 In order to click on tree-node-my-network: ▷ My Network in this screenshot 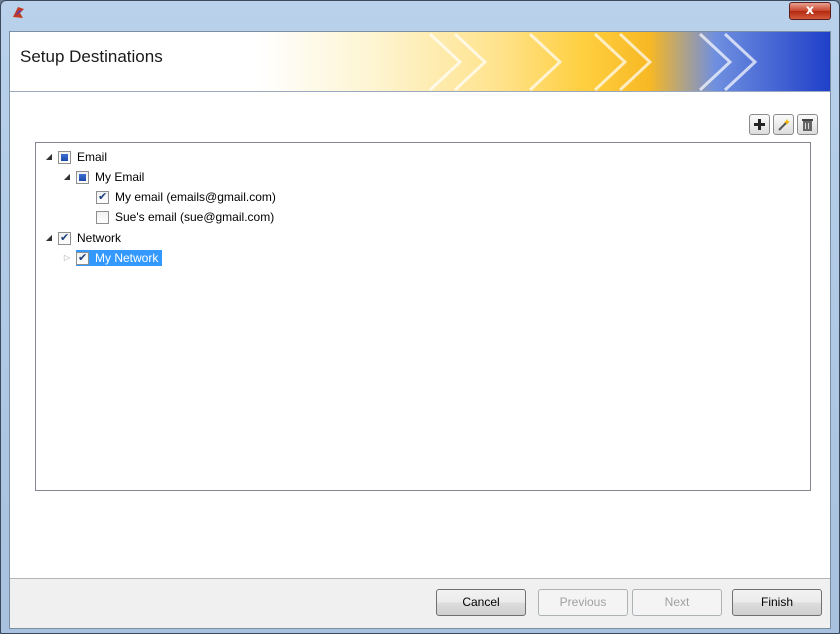, I will do `click(112, 258)`.